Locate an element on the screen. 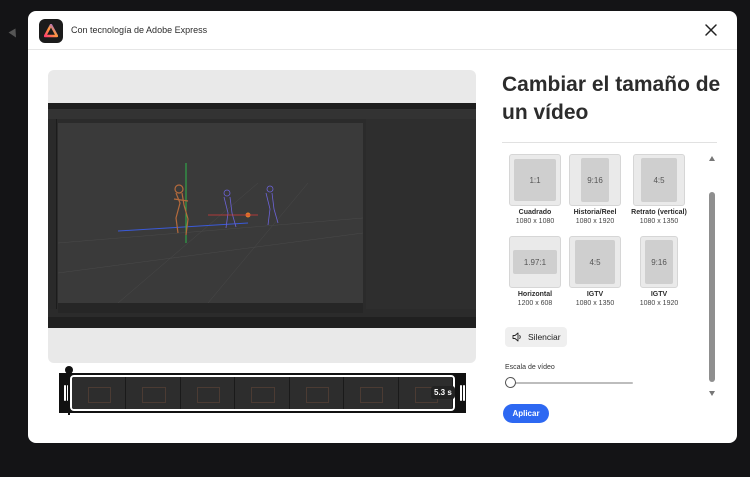  adobe-express-logo-icon is located at coordinates (51, 31).